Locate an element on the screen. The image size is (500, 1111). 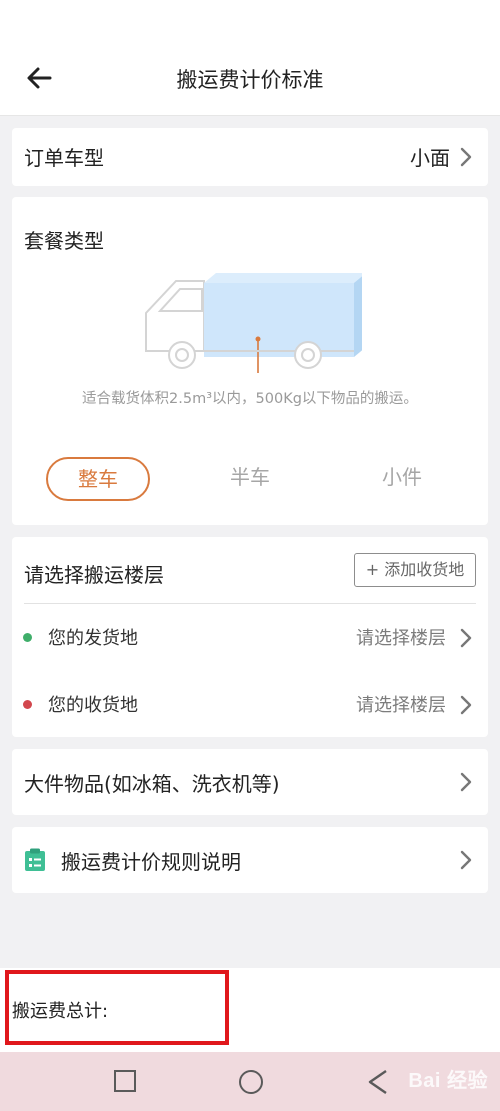
clipboard-icon is located at coordinates (35, 860).